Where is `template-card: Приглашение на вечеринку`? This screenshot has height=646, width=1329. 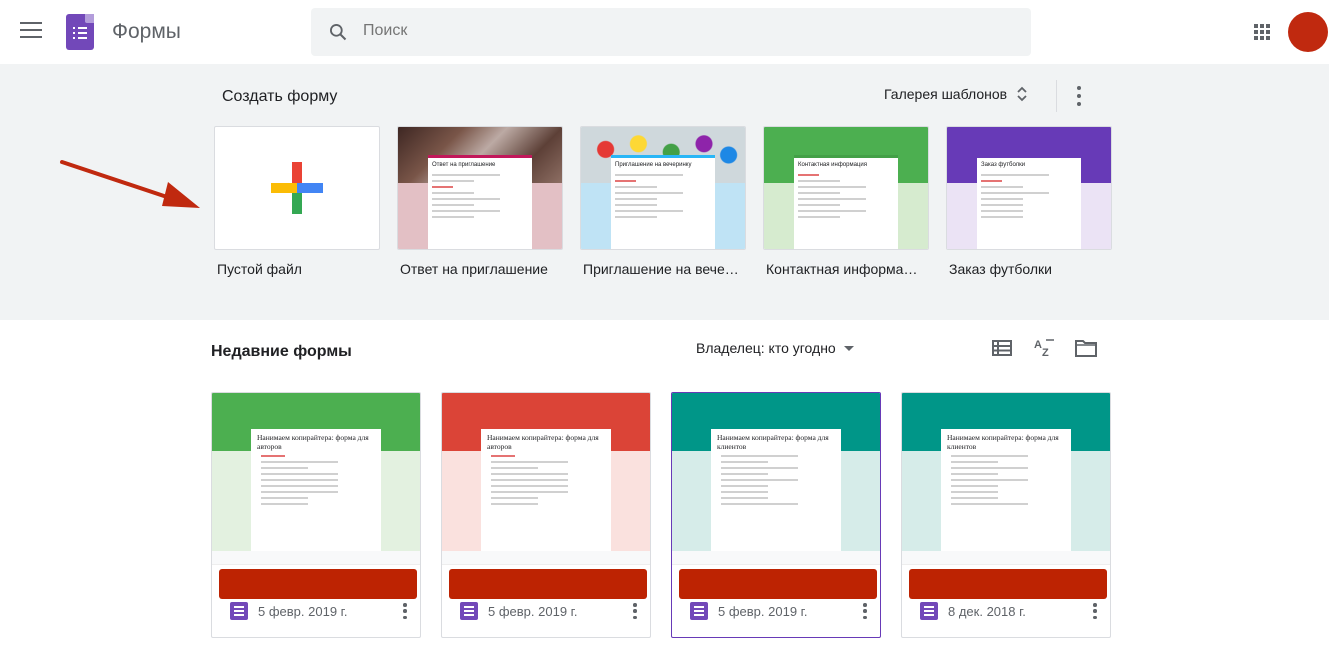
template-card: Приглашение на вечеринку is located at coordinates (663, 188).